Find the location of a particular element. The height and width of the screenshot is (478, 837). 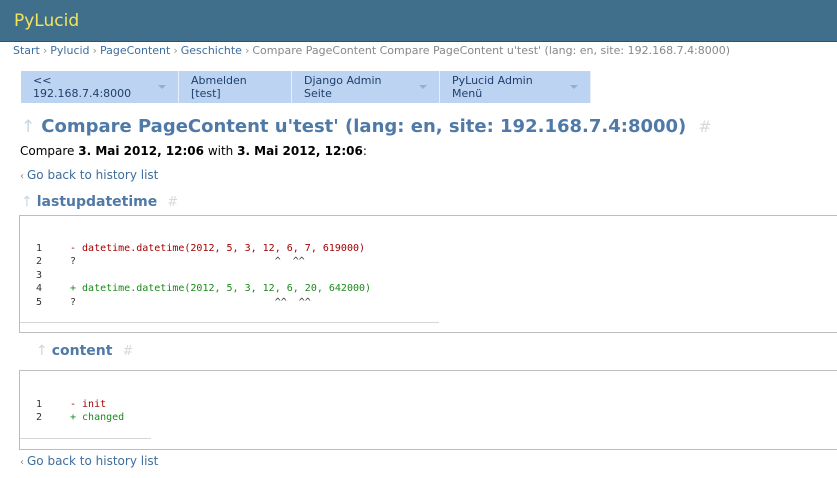

diff-line: 2 ? ^ ^^ is located at coordinates (203, 261).